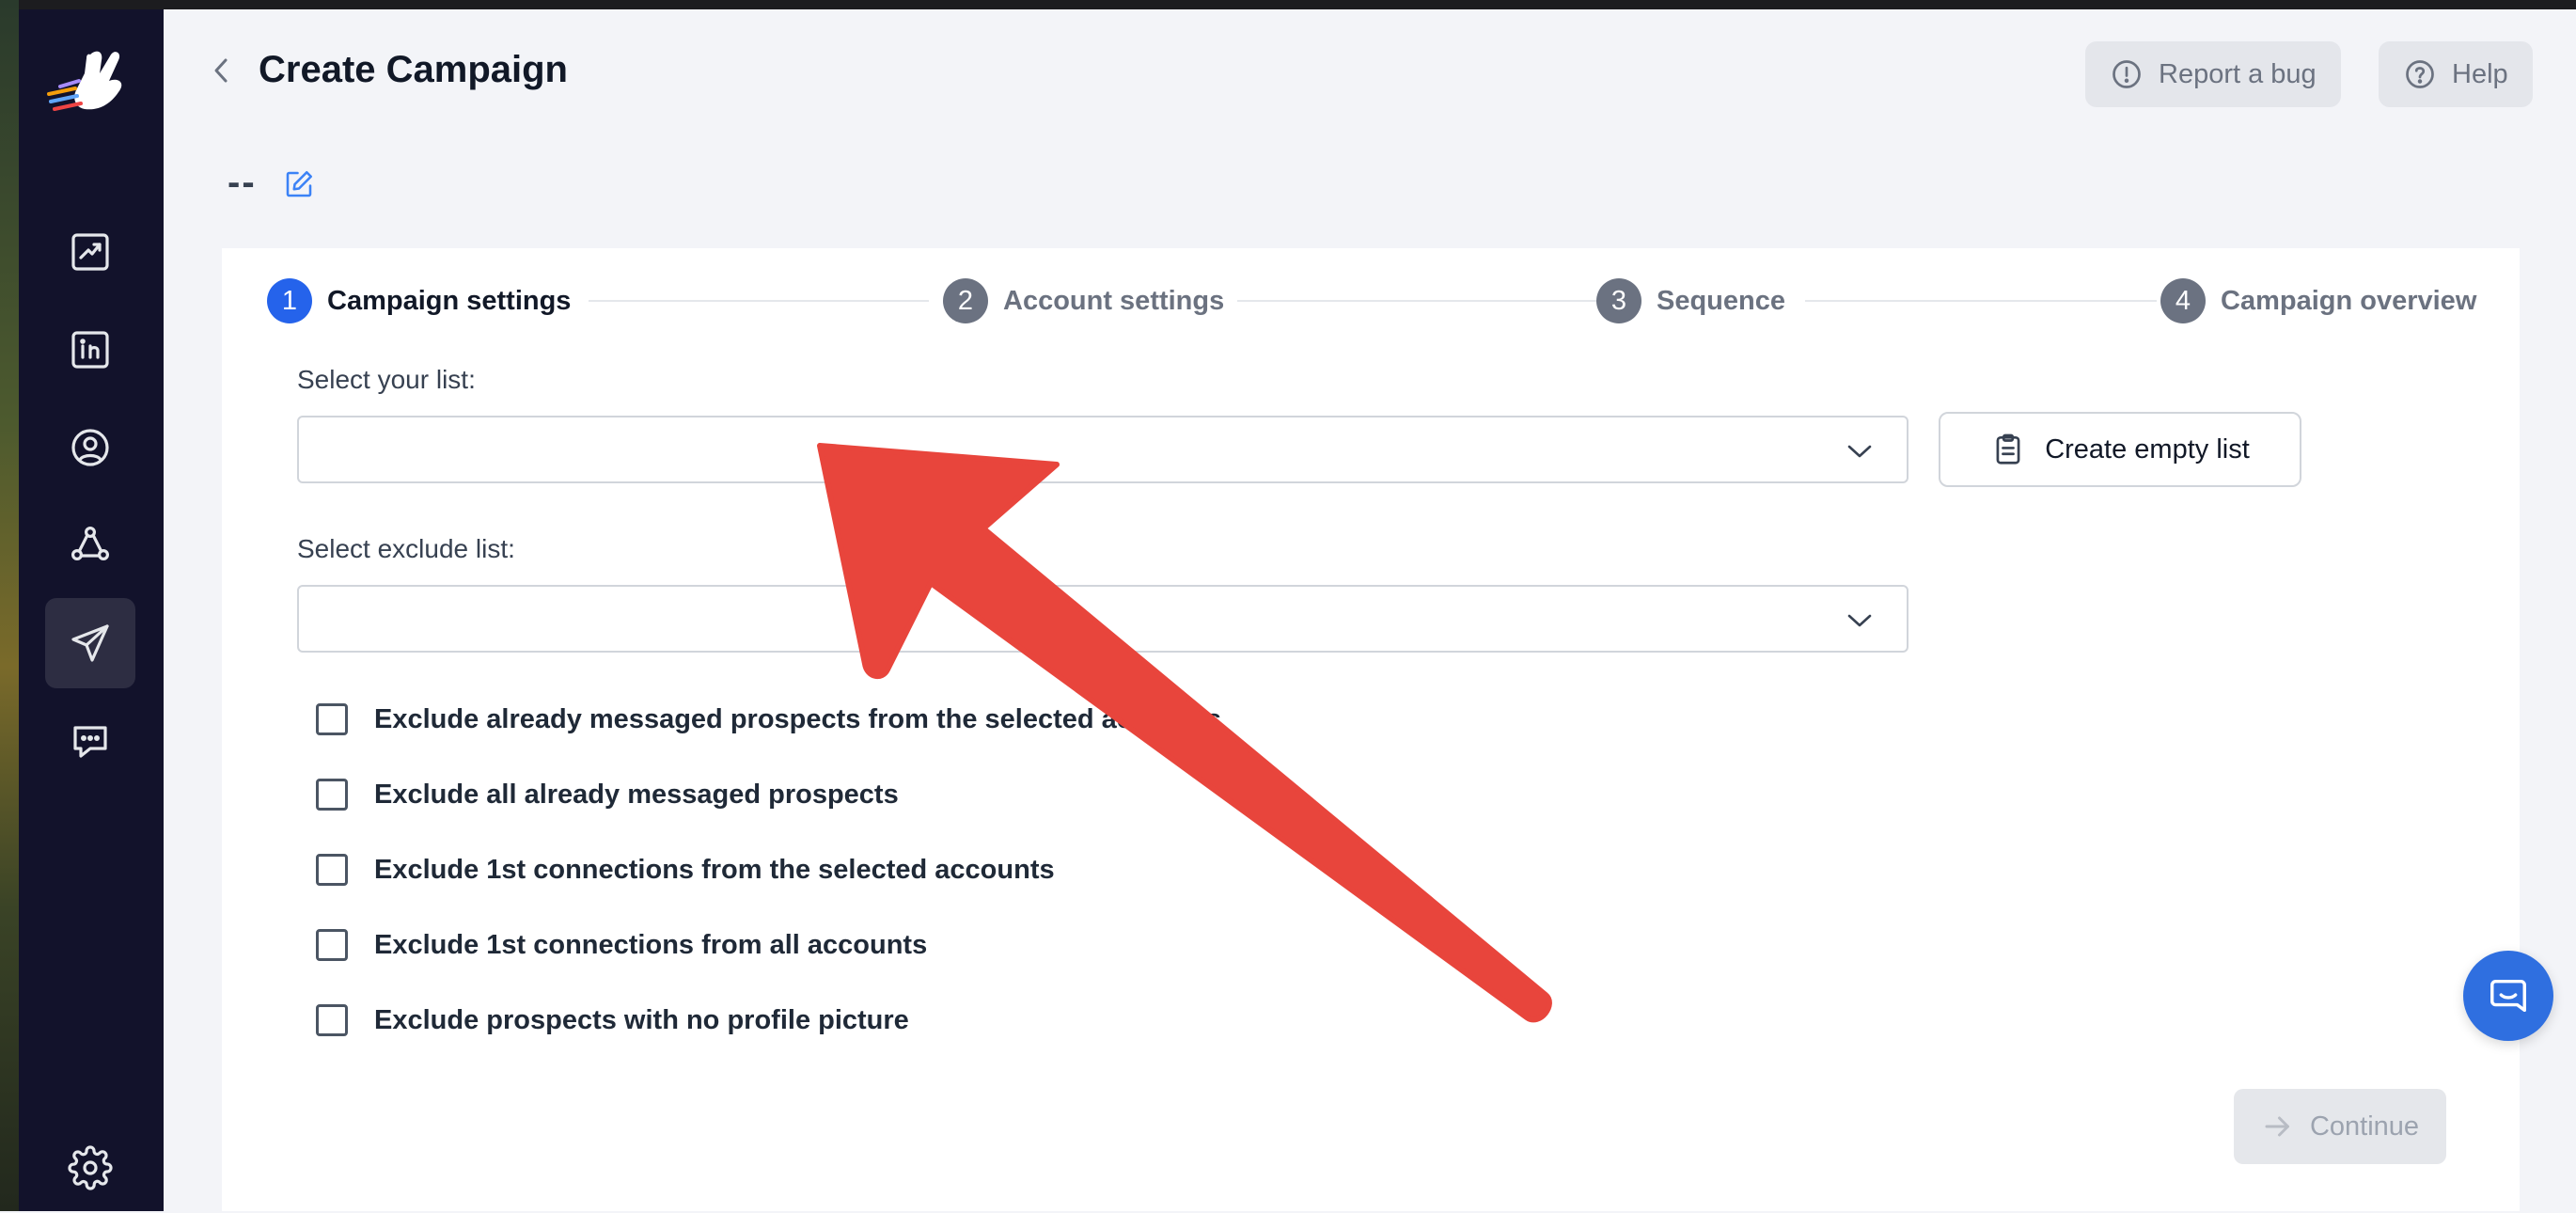  I want to click on chevron-left-icon, so click(221, 70).